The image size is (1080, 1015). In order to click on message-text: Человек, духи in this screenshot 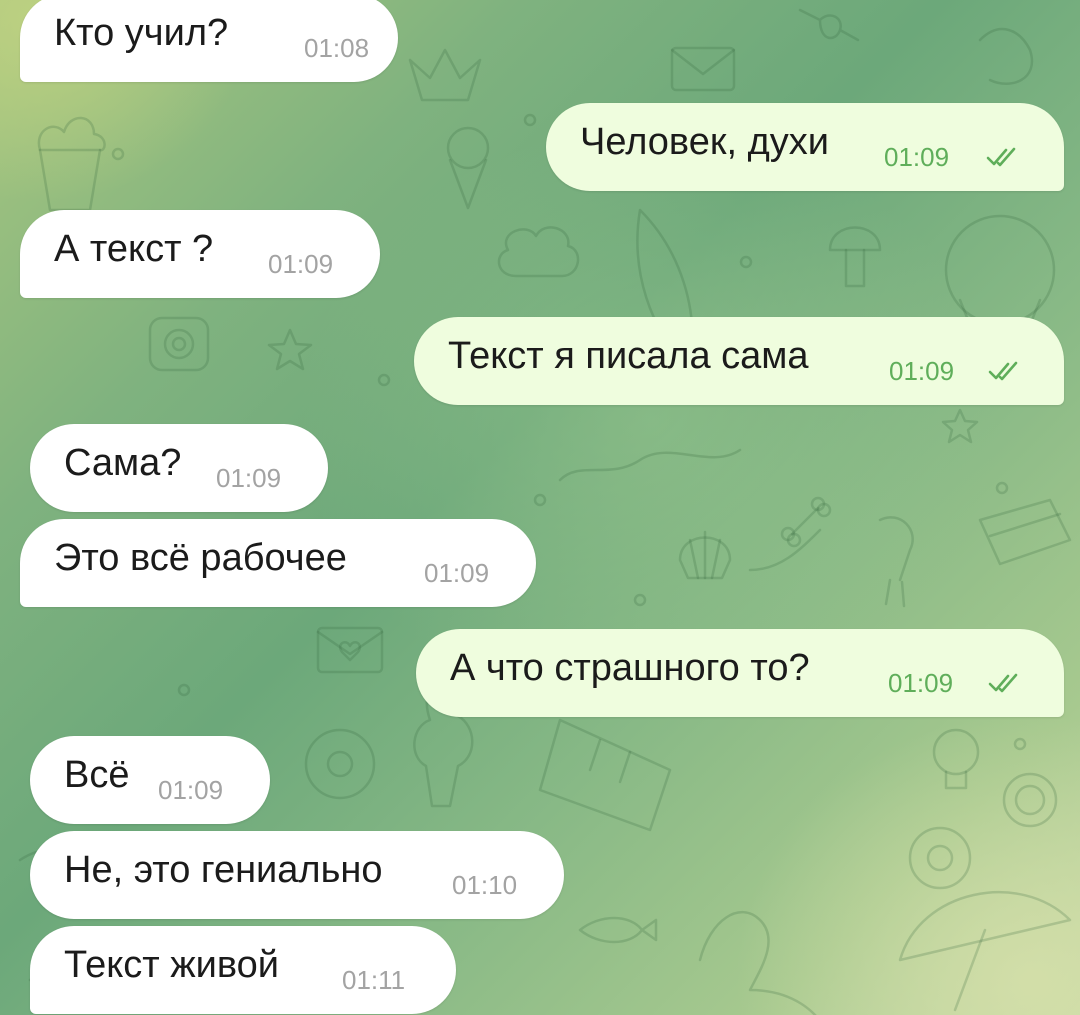, I will do `click(704, 142)`.